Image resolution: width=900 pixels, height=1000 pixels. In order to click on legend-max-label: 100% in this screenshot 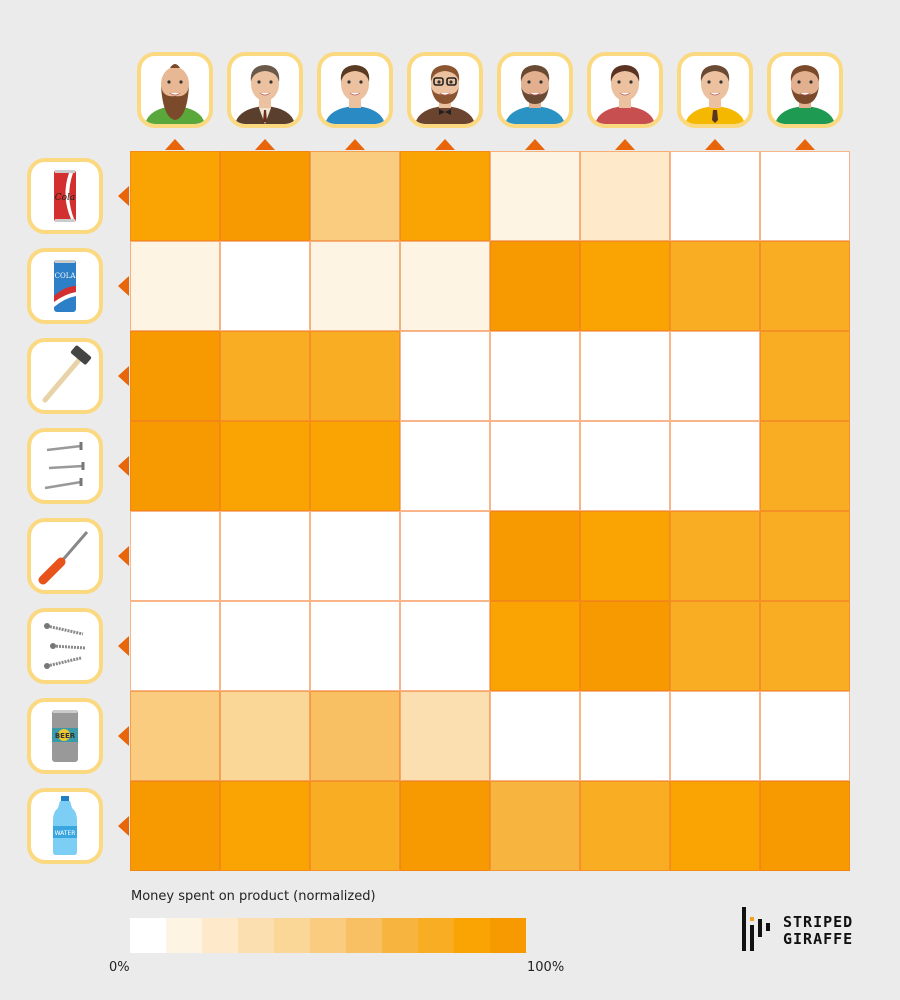, I will do `click(546, 967)`.